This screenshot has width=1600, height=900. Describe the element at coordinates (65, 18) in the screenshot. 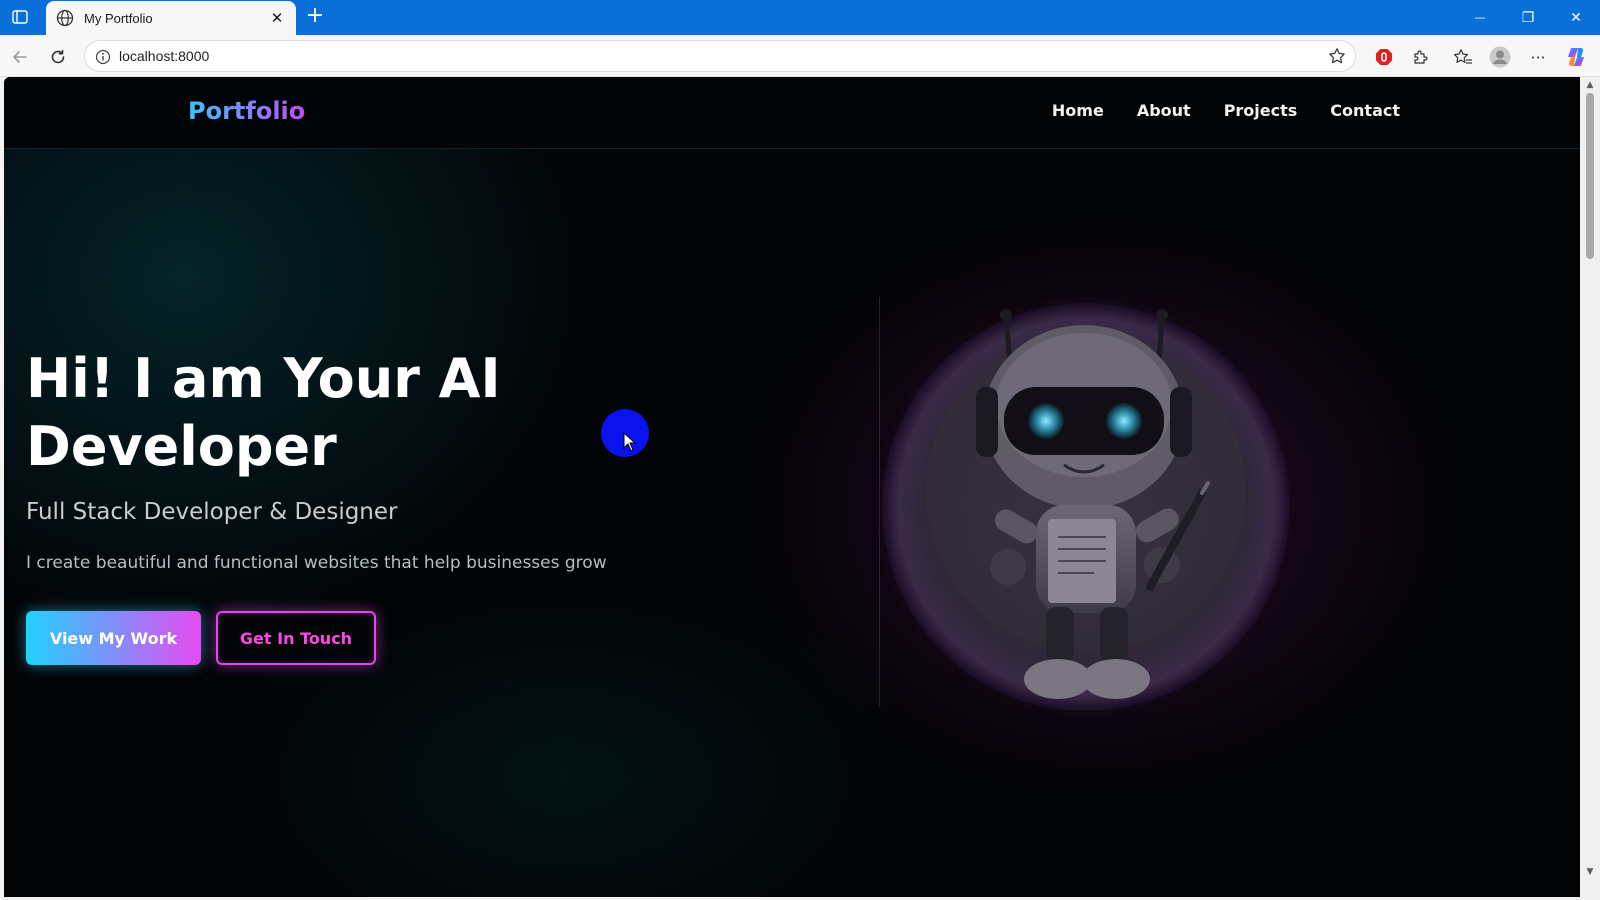

I see `globe-icon` at that location.